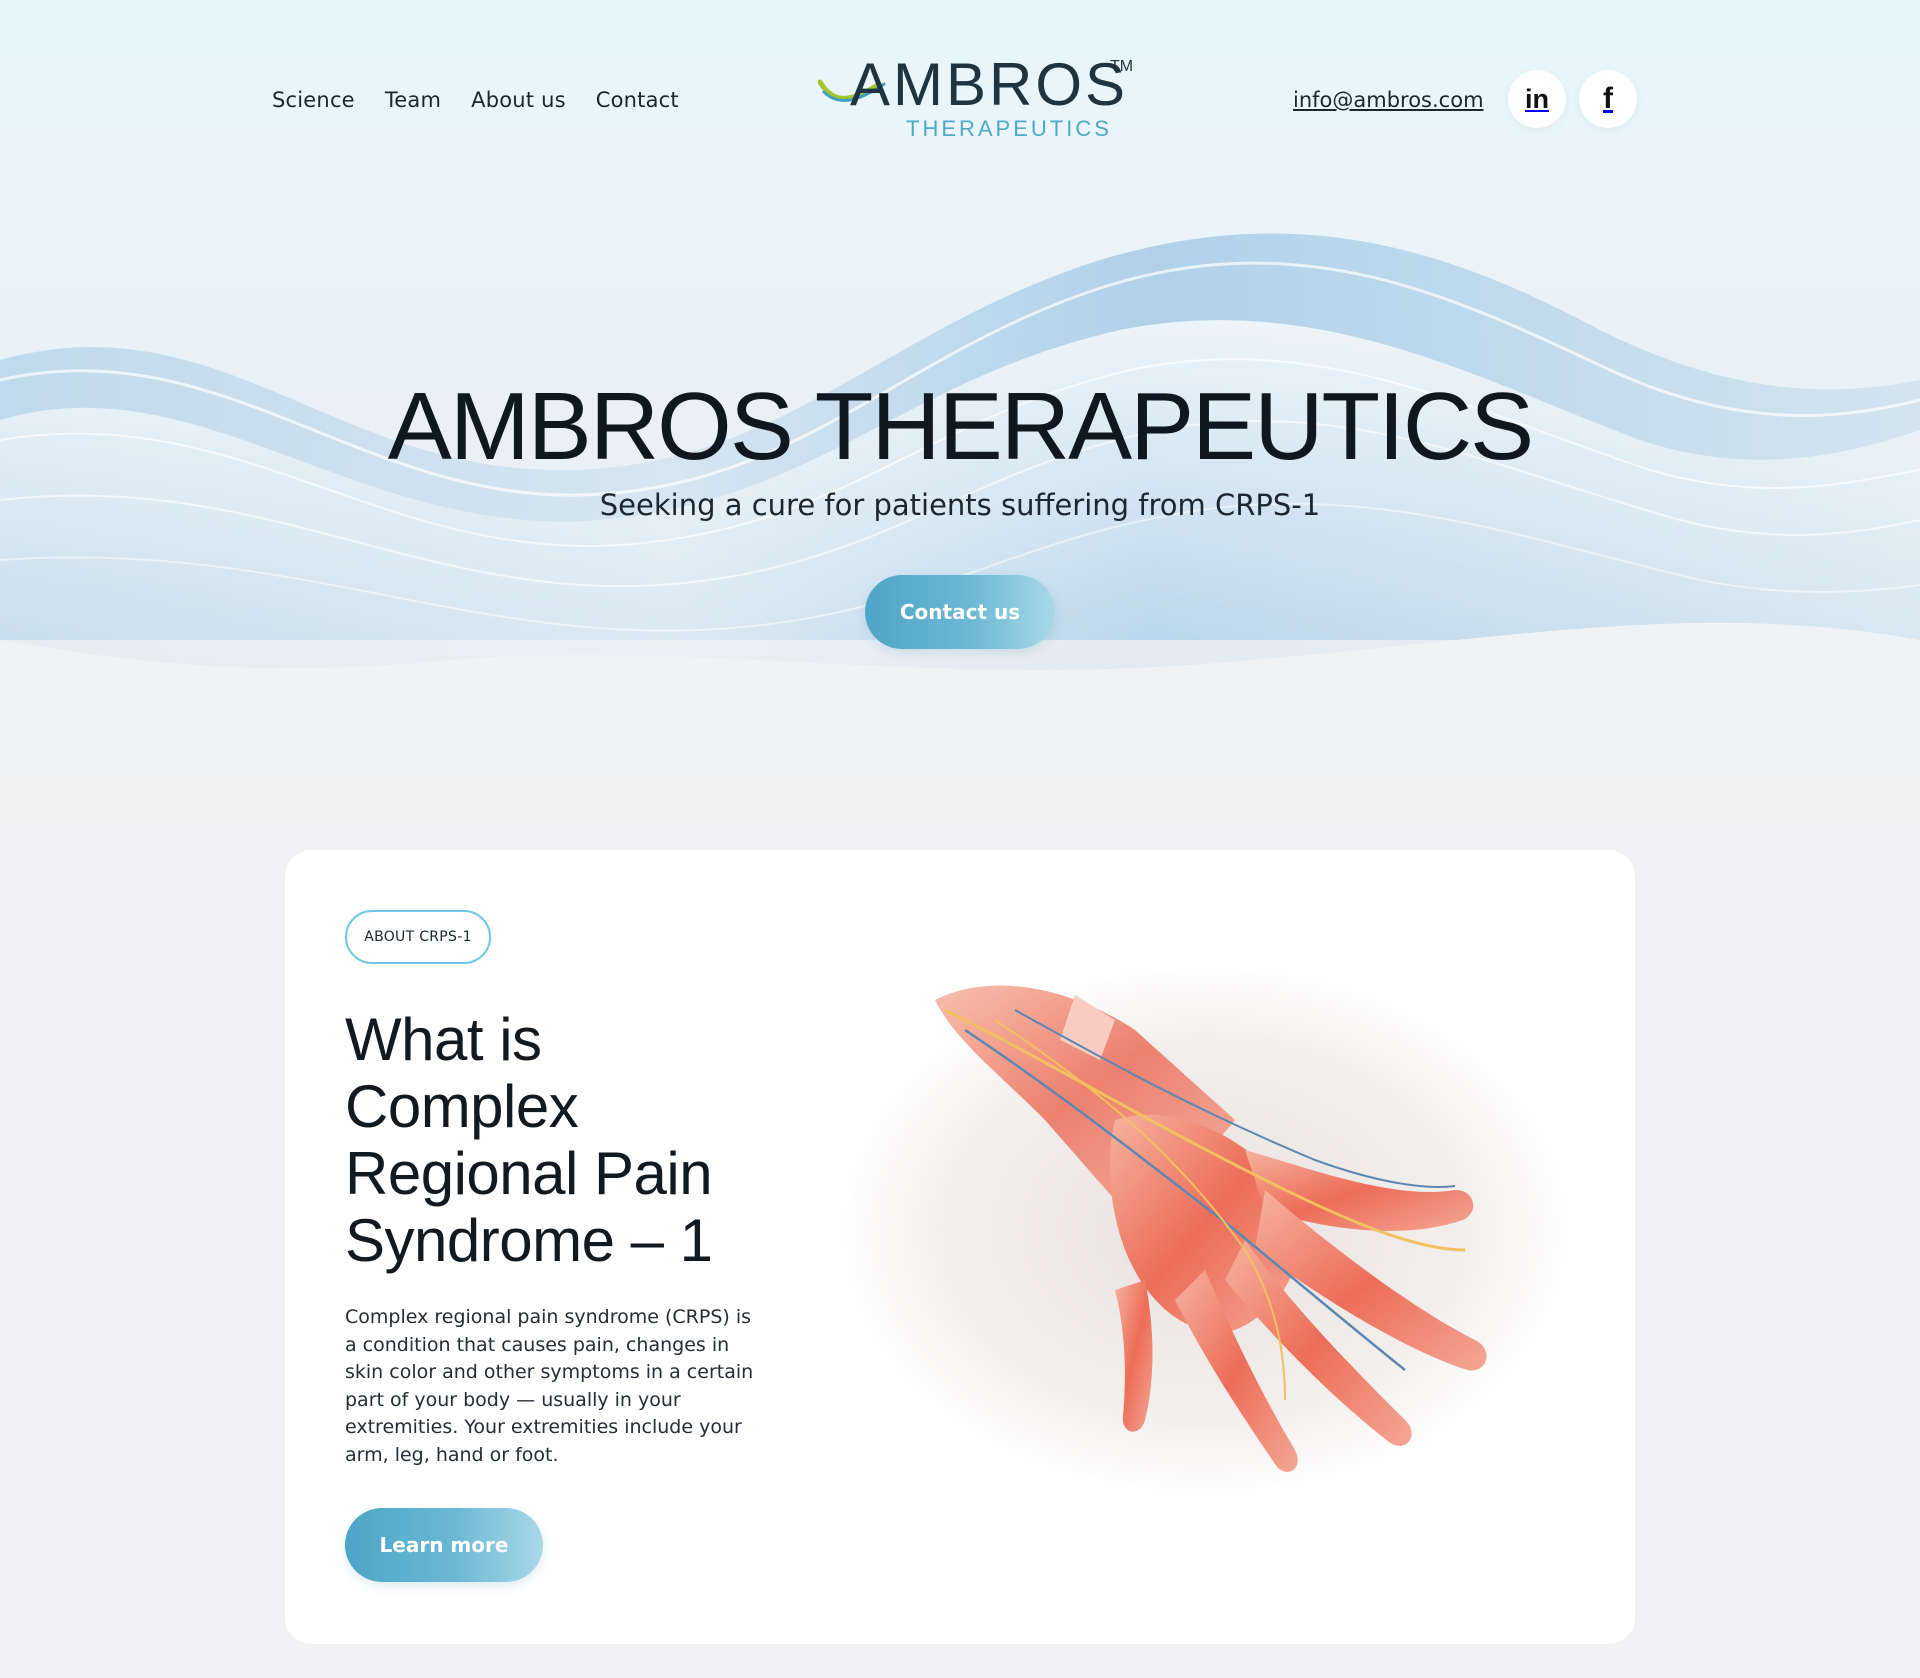 This screenshot has width=1920, height=1678. I want to click on nav-science: Science, so click(313, 100).